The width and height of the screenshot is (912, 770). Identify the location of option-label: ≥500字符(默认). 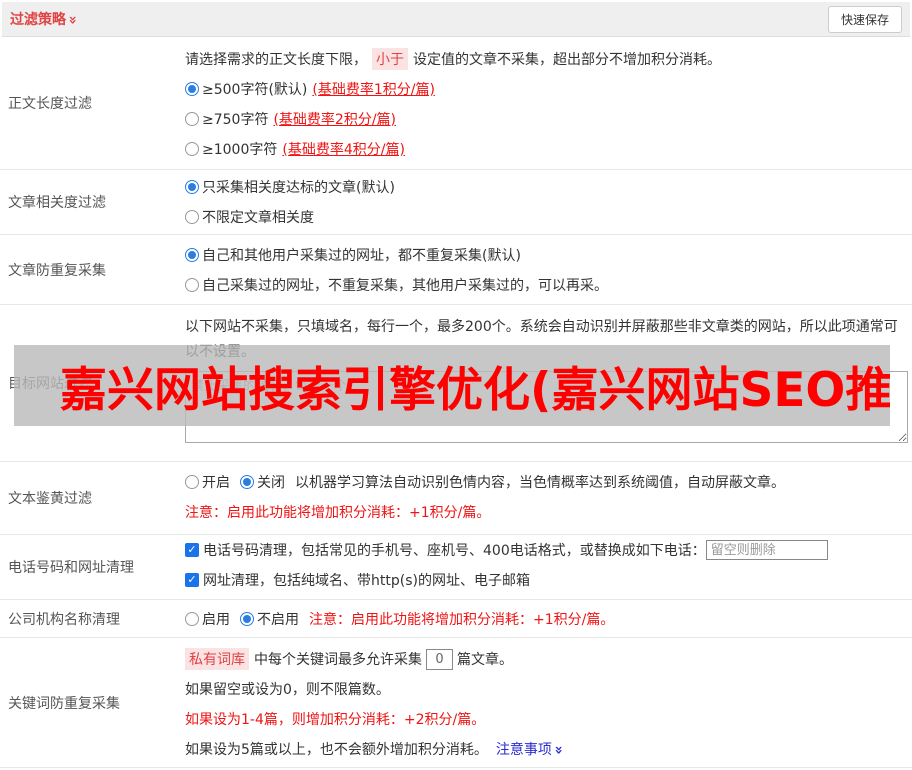
(255, 90).